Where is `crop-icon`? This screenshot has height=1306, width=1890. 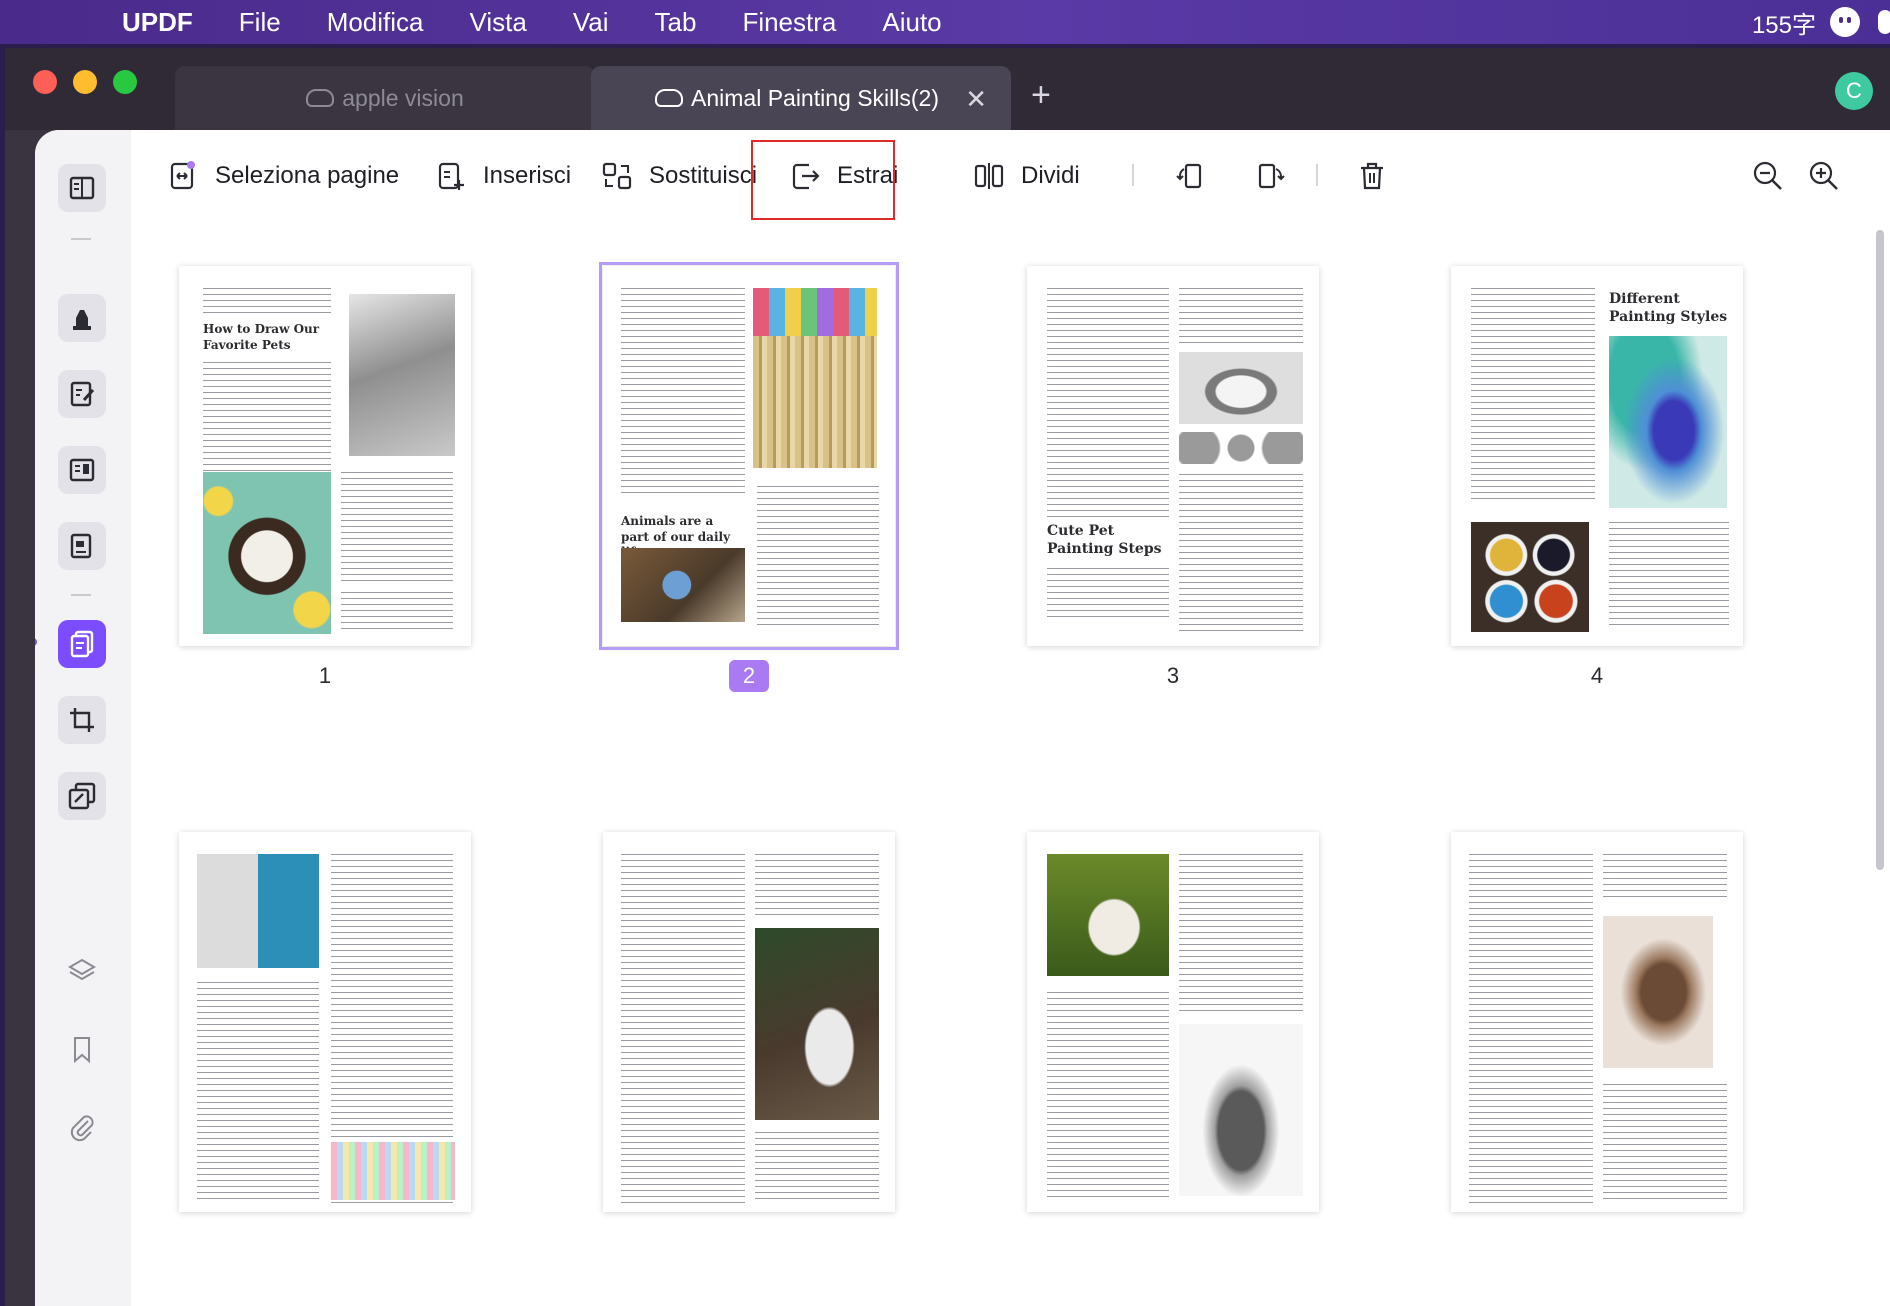 crop-icon is located at coordinates (82, 720).